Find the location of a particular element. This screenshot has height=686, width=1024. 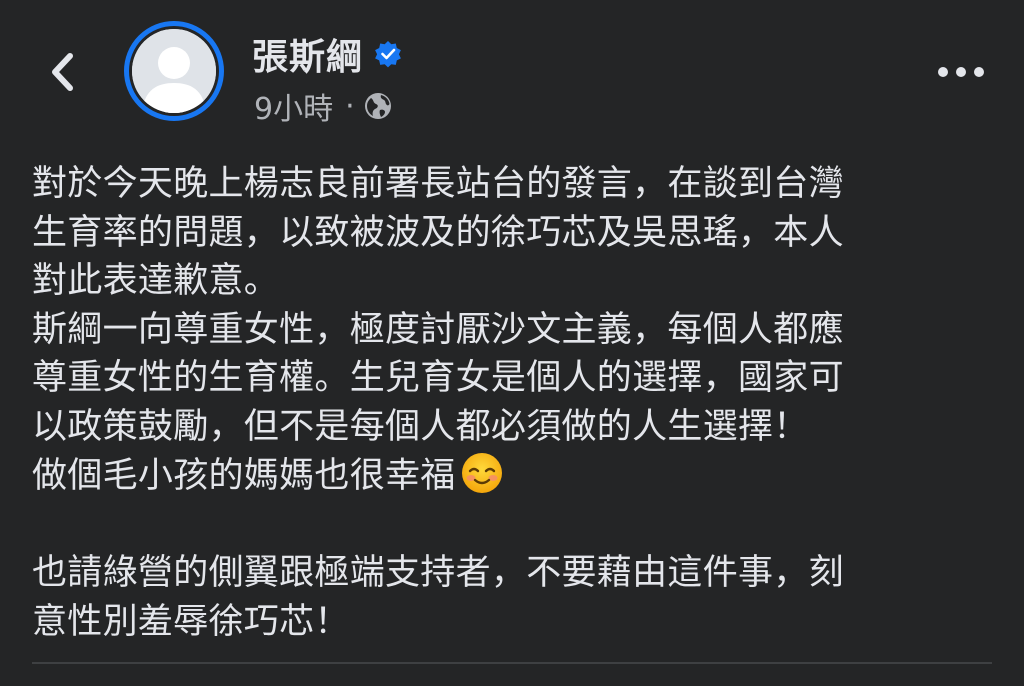

avatar-story-ring is located at coordinates (174, 71).